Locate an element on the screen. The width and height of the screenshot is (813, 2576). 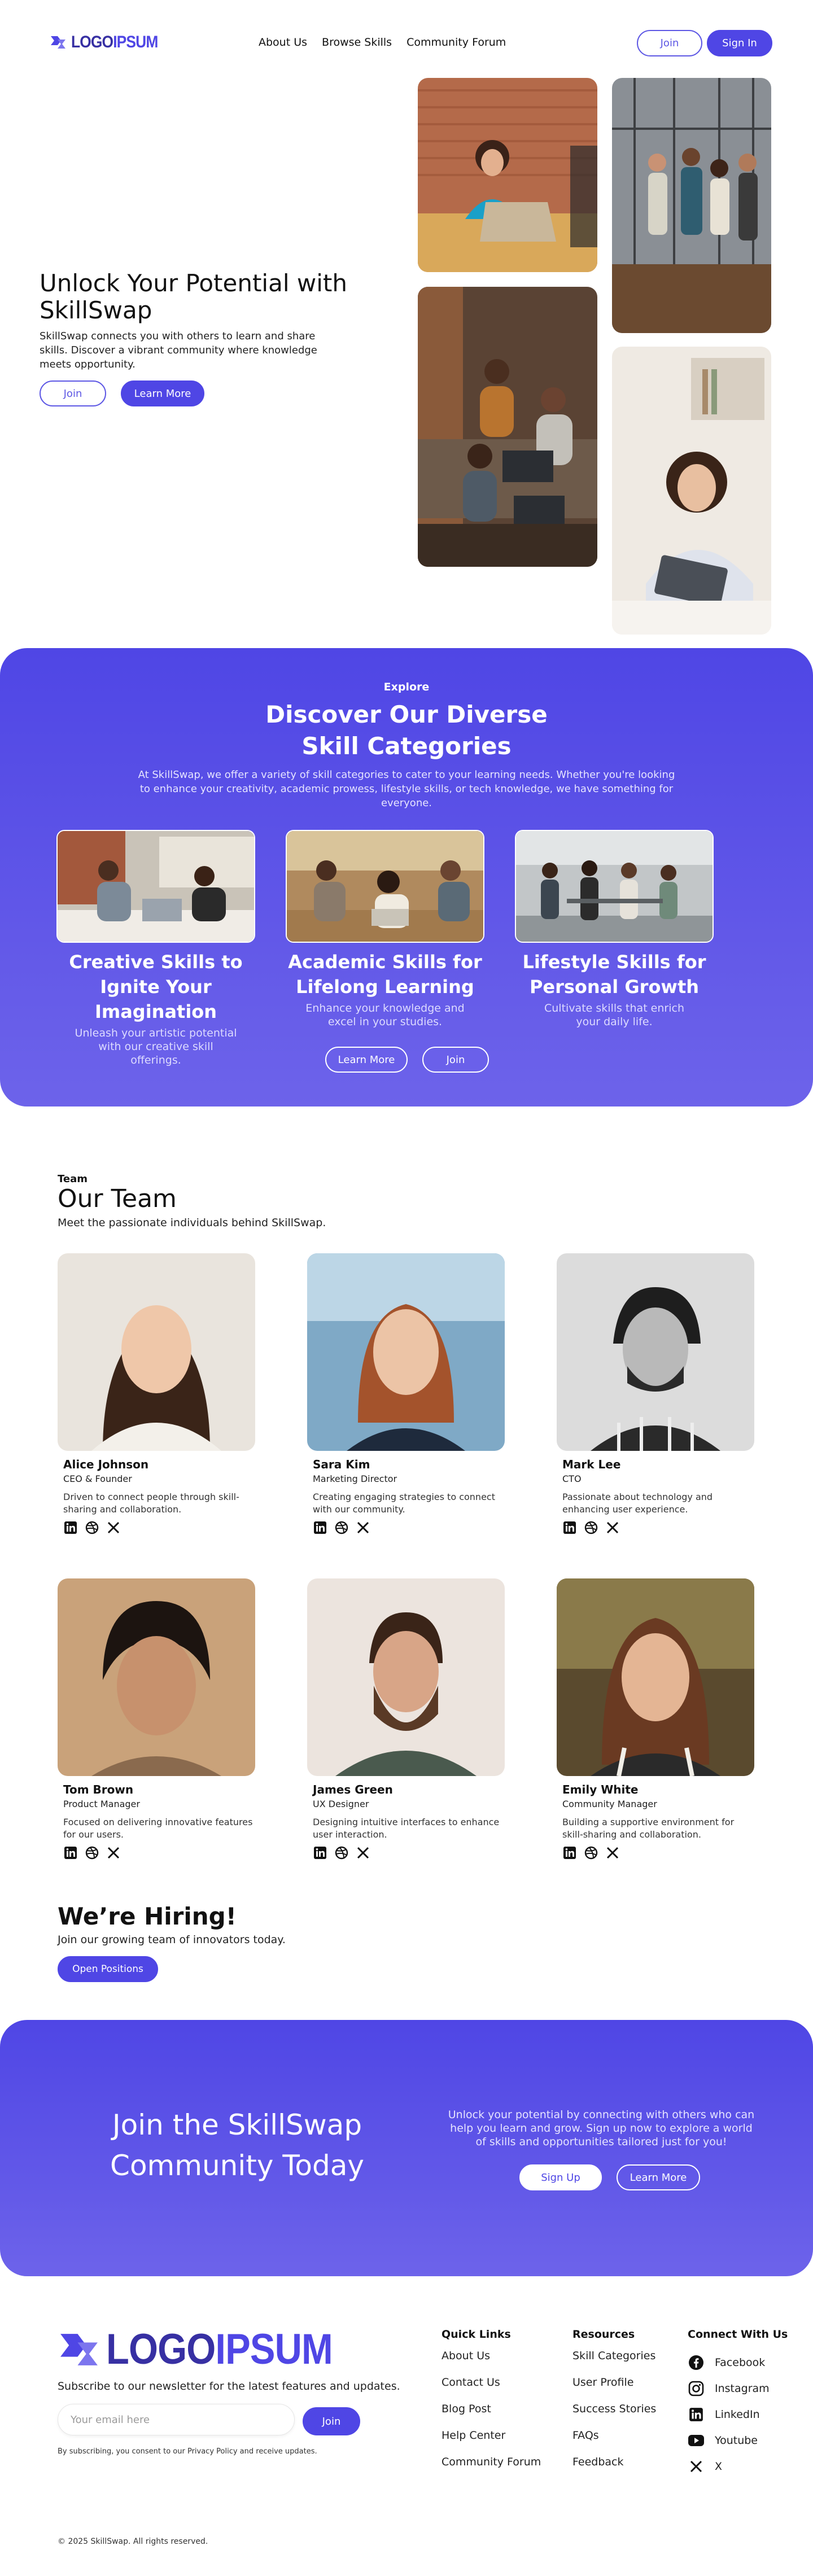
instagram-label: Instagram is located at coordinates (742, 2389).